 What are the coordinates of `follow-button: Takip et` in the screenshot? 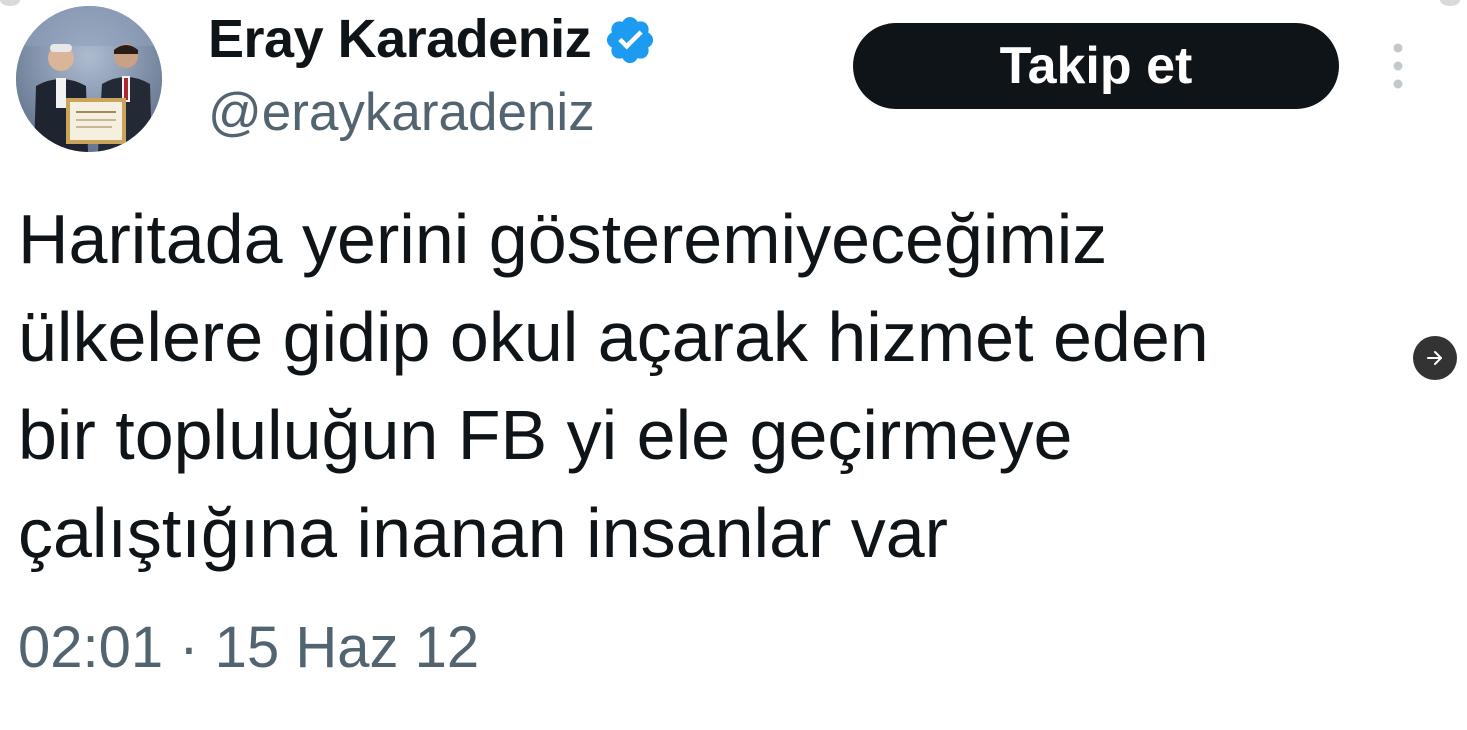 It's located at (1096, 66).